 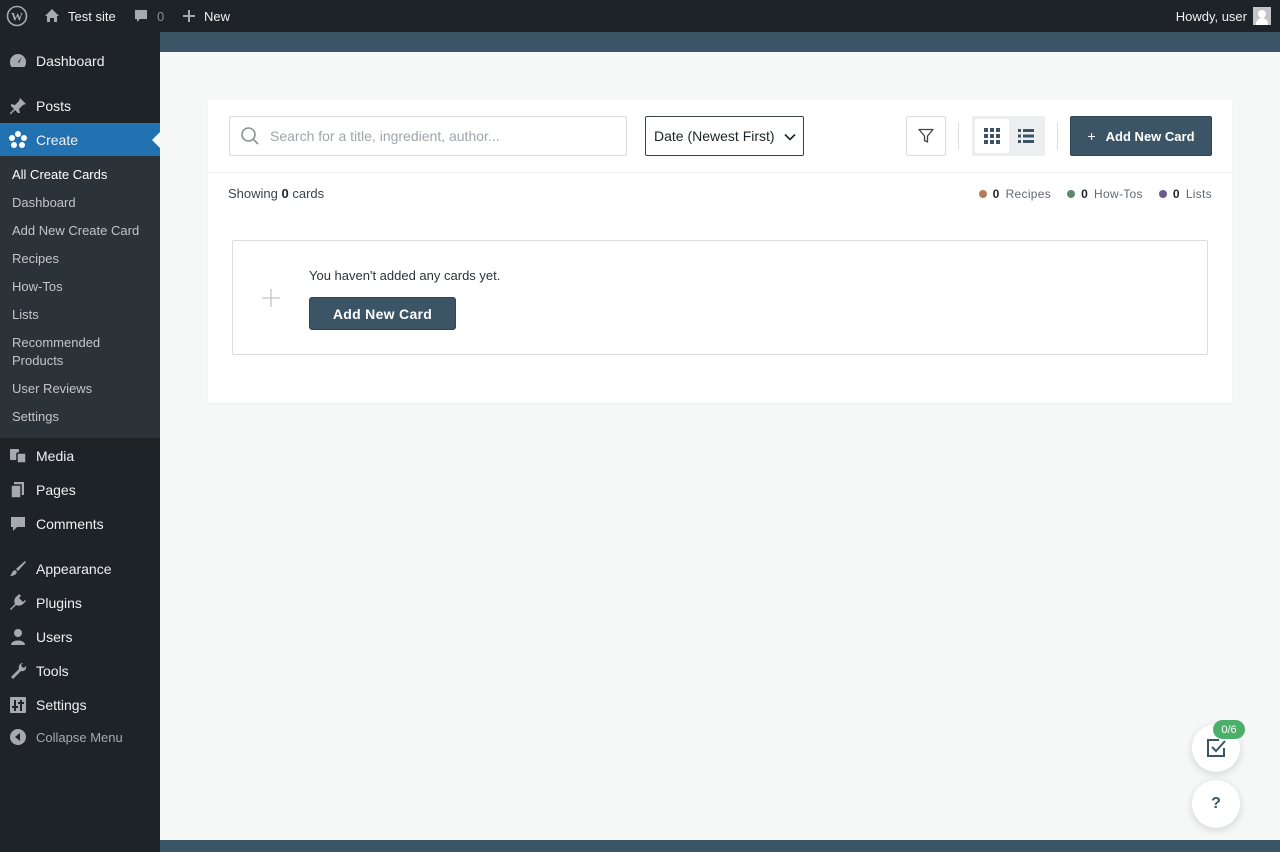 What do you see at coordinates (74, 569) in the screenshot?
I see `menu-label: Appearance` at bounding box center [74, 569].